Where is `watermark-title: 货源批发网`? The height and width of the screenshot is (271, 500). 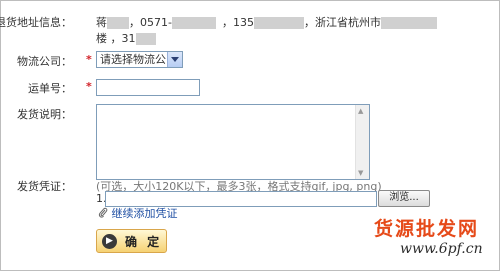
watermark-title: 货源批发网 is located at coordinates (427, 229).